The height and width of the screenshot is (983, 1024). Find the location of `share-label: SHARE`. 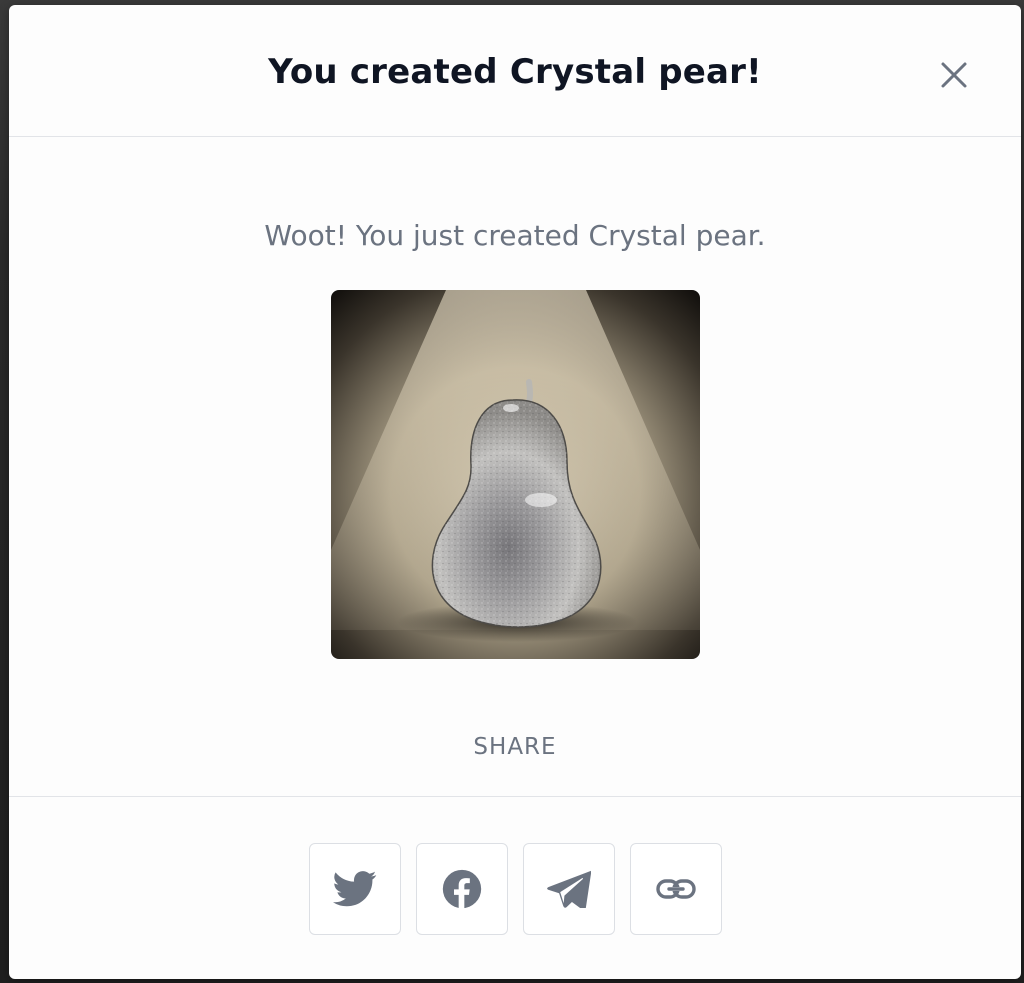

share-label: SHARE is located at coordinates (515, 747).